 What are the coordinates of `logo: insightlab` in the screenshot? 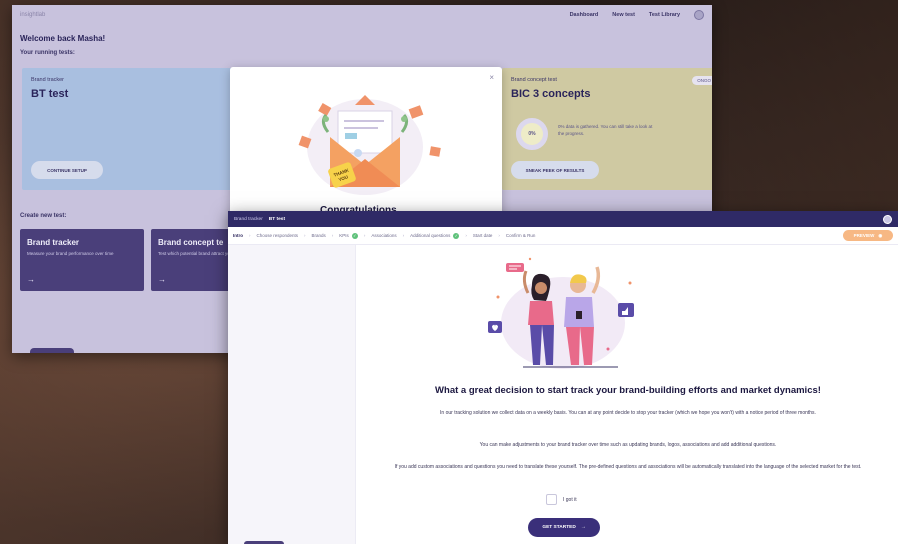 It's located at (33, 15).